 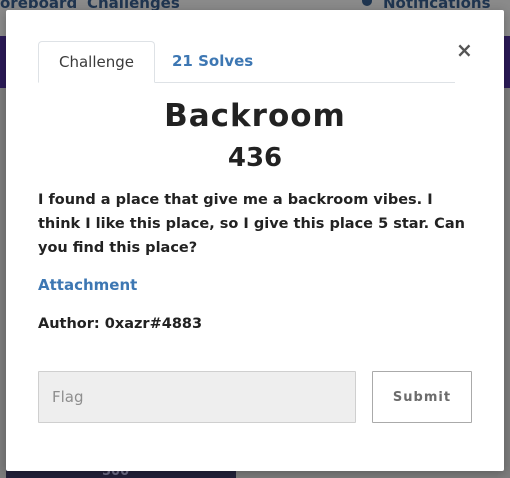 I want to click on flag-input, so click(x=197, y=397).